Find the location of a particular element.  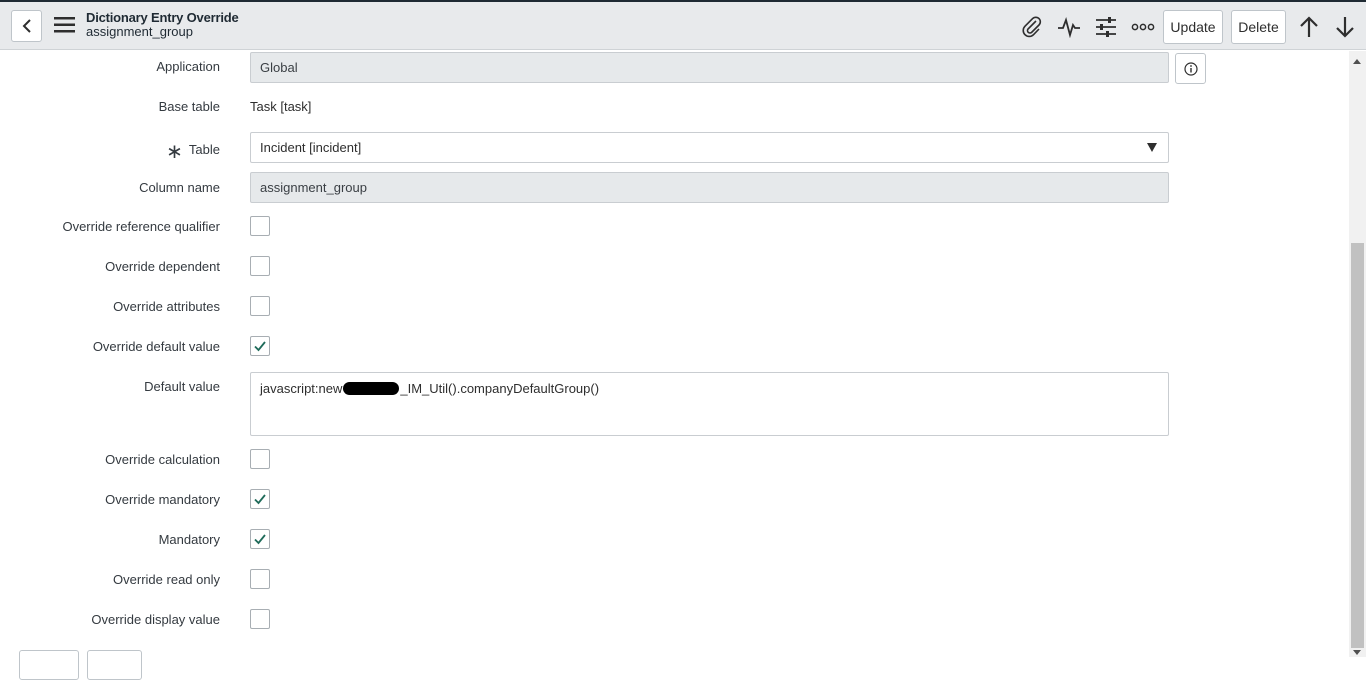

menu-icon is located at coordinates (65, 25).